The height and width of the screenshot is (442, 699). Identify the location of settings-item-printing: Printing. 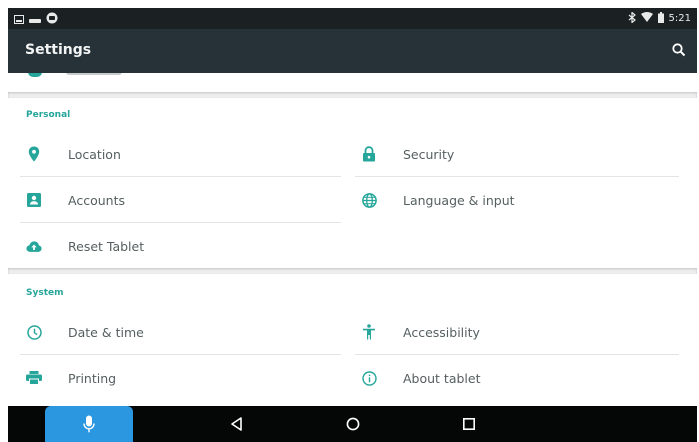
(183, 378).